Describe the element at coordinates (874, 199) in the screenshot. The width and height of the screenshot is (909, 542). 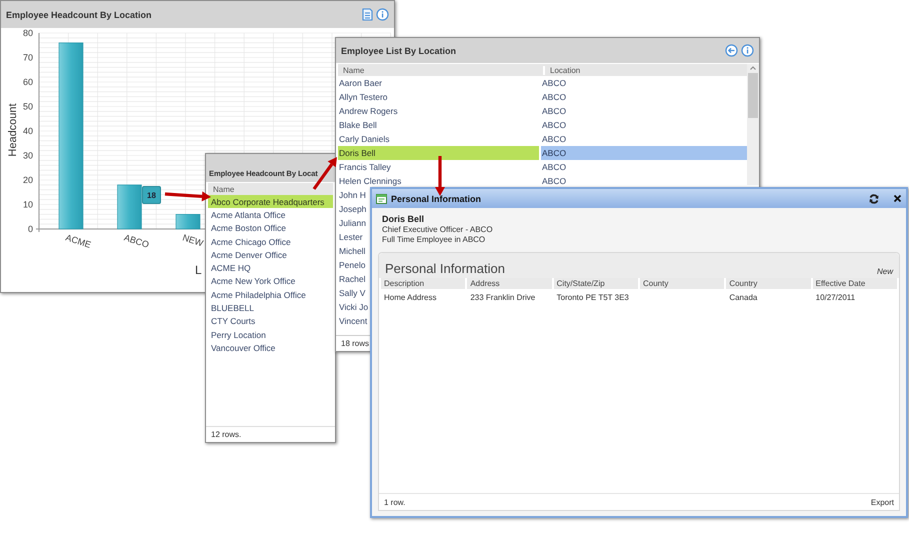
I see `refresh-icon` at that location.